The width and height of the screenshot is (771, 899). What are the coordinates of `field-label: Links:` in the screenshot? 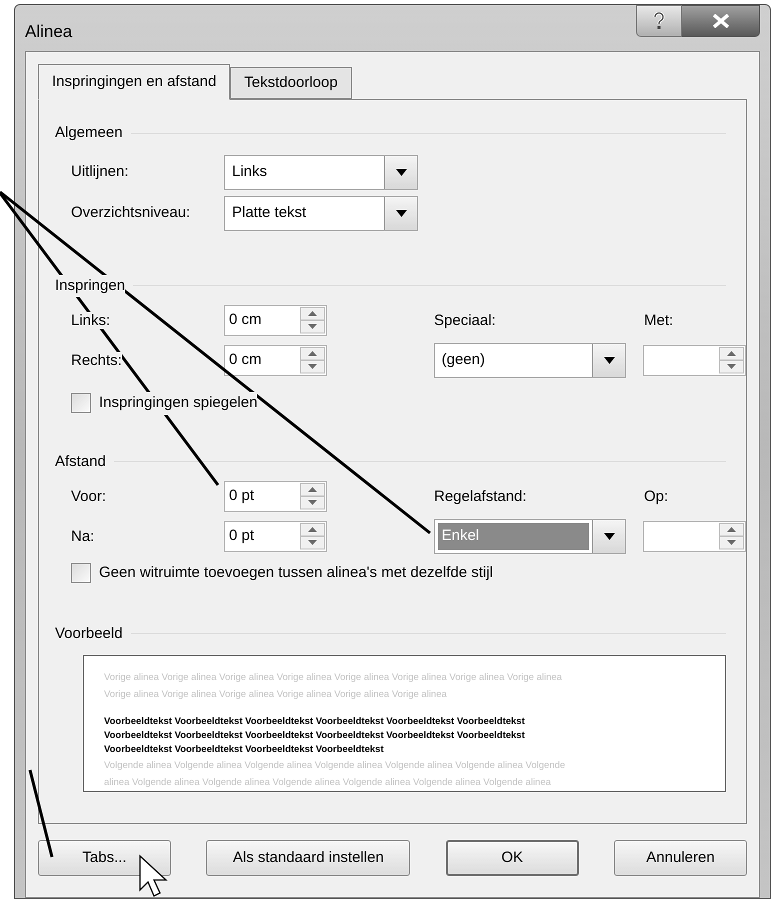 It's located at (90, 320).